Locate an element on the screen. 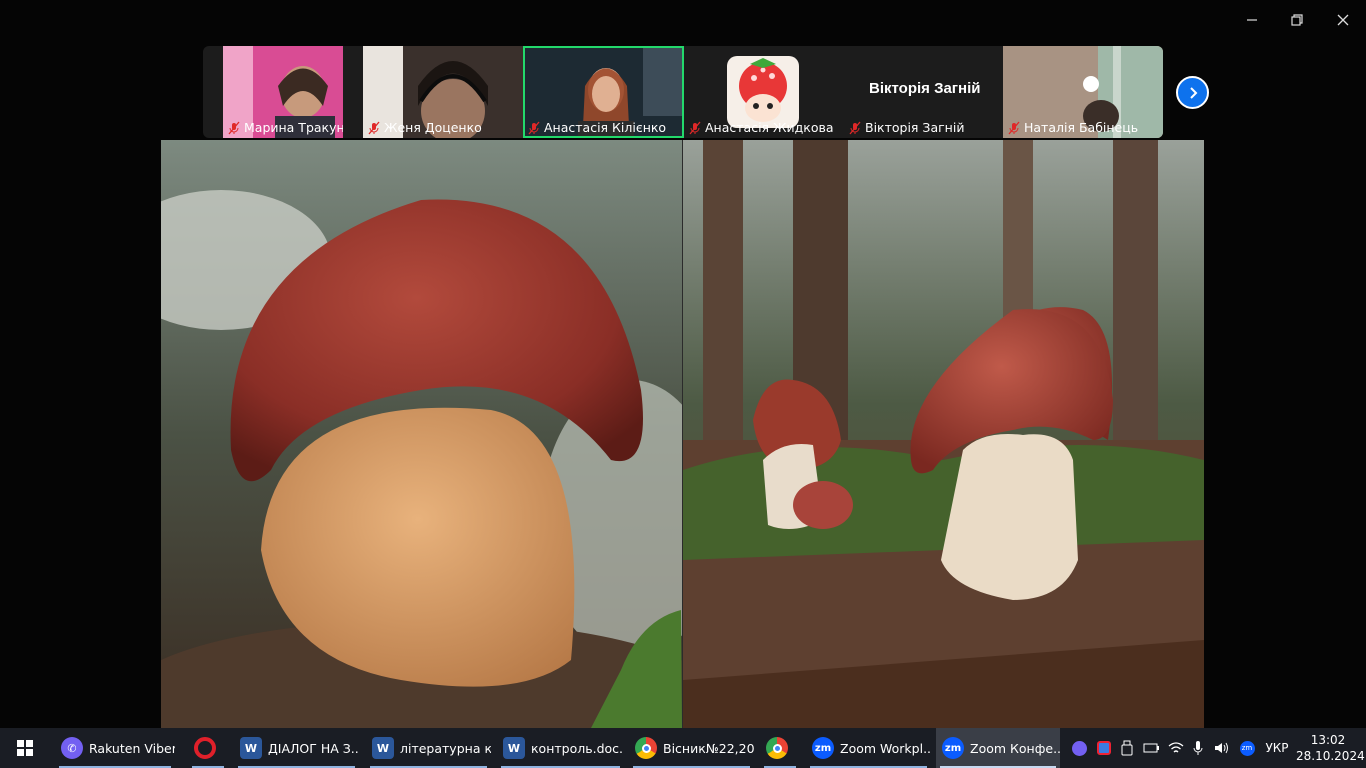 The image size is (1366, 768). taskbar-app-viber: ✆ Rakuten Viber is located at coordinates (115, 748).